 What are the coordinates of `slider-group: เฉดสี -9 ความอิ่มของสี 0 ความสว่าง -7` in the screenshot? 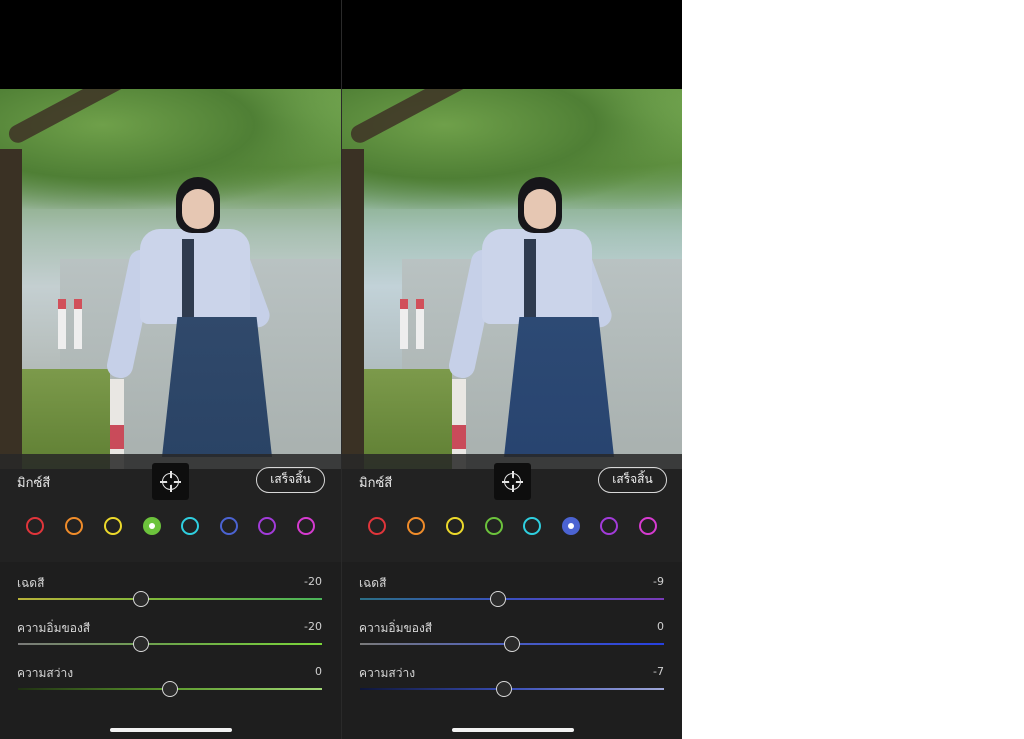 It's located at (512, 650).